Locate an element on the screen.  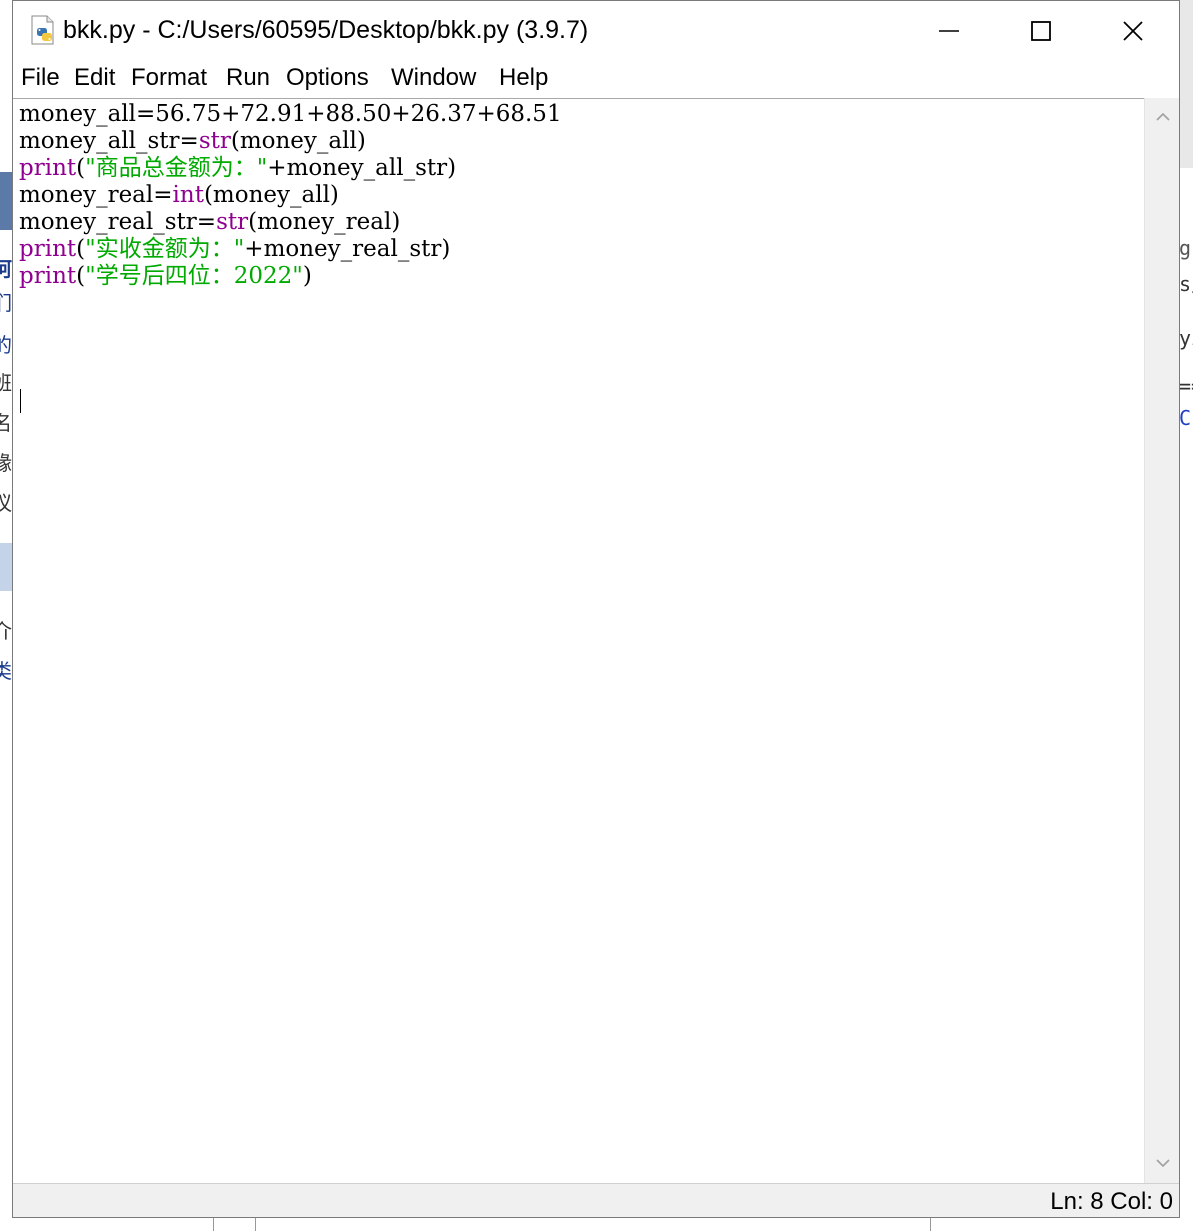
status-bar: Ln: 8 Col: 0 is located at coordinates (596, 1200).